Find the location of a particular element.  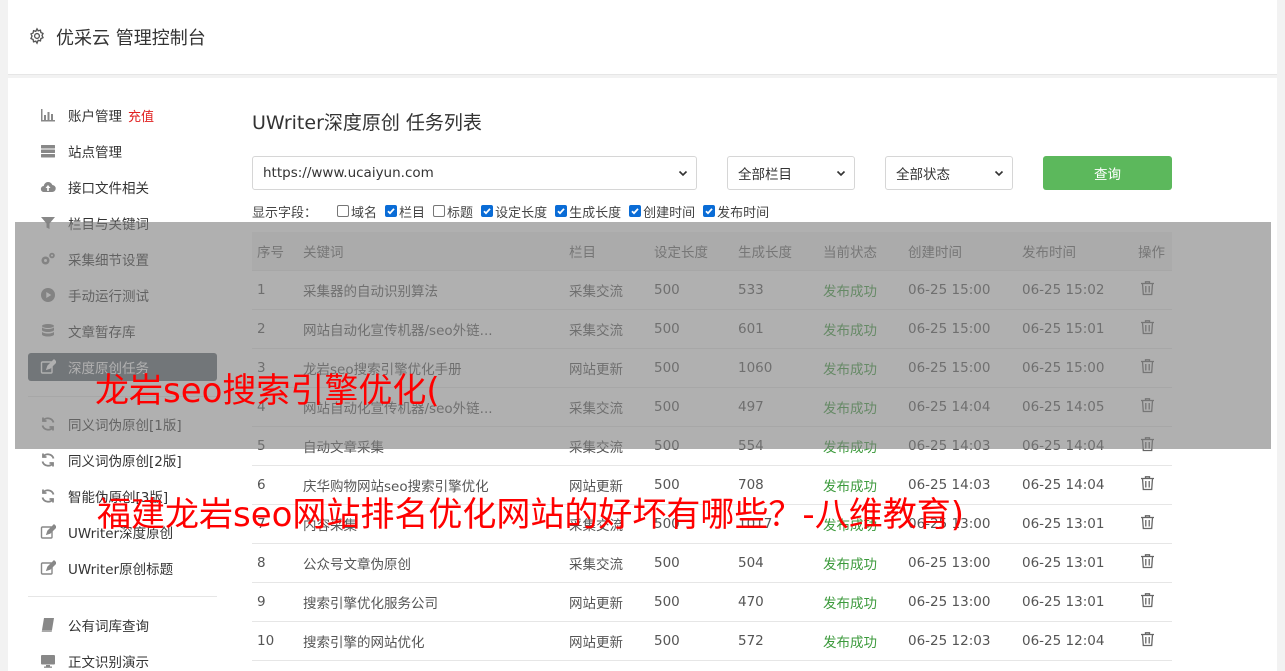

field-checkbox-created: 创建时间 is located at coordinates (662, 211).